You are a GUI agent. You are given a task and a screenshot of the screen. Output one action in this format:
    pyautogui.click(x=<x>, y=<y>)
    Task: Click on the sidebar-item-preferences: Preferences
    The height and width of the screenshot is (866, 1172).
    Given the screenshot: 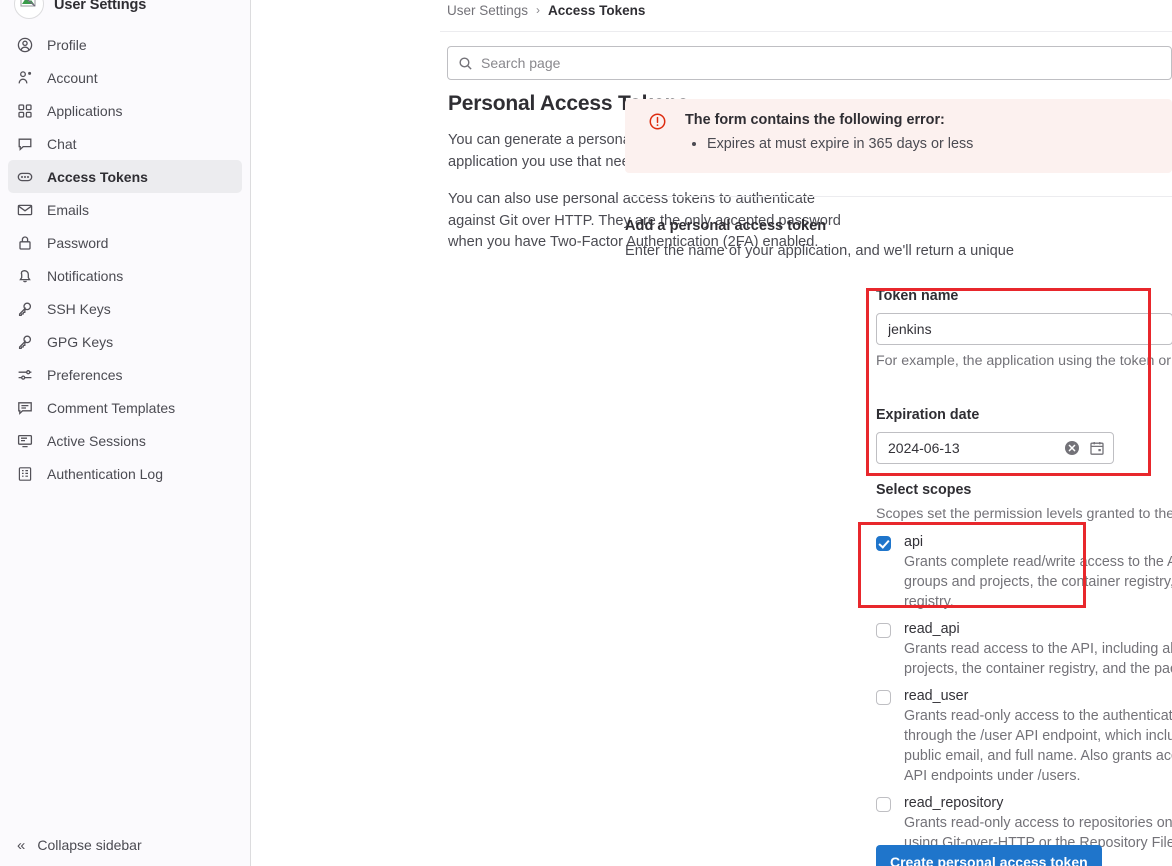 What is the action you would take?
    pyautogui.click(x=125, y=374)
    